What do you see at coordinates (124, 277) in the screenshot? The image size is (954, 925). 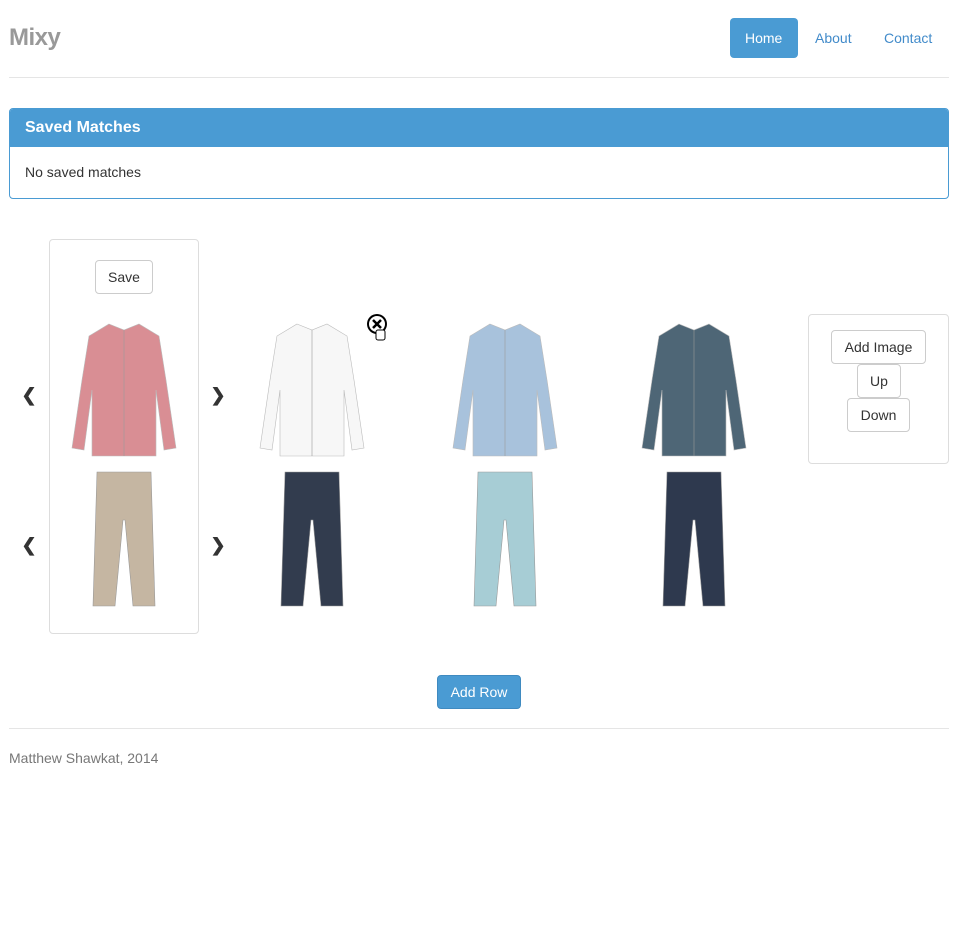 I see `save-button: Save` at bounding box center [124, 277].